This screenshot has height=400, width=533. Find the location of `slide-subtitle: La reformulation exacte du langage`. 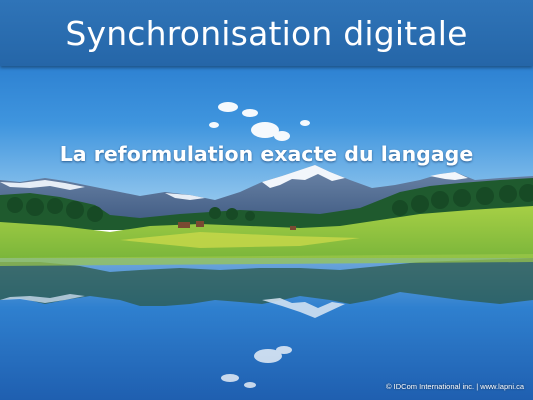

slide-subtitle: La reformulation exacte du langage is located at coordinates (266, 154).